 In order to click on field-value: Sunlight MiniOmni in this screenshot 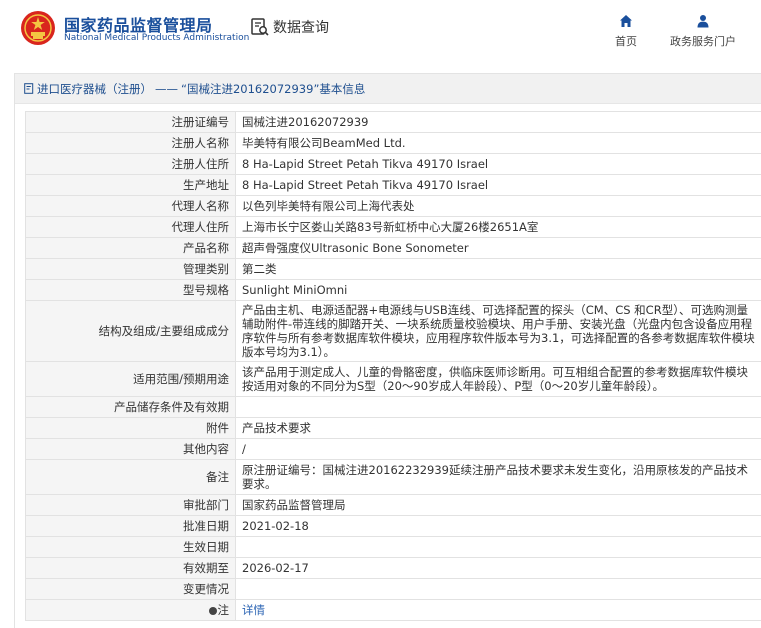, I will do `click(498, 290)`.